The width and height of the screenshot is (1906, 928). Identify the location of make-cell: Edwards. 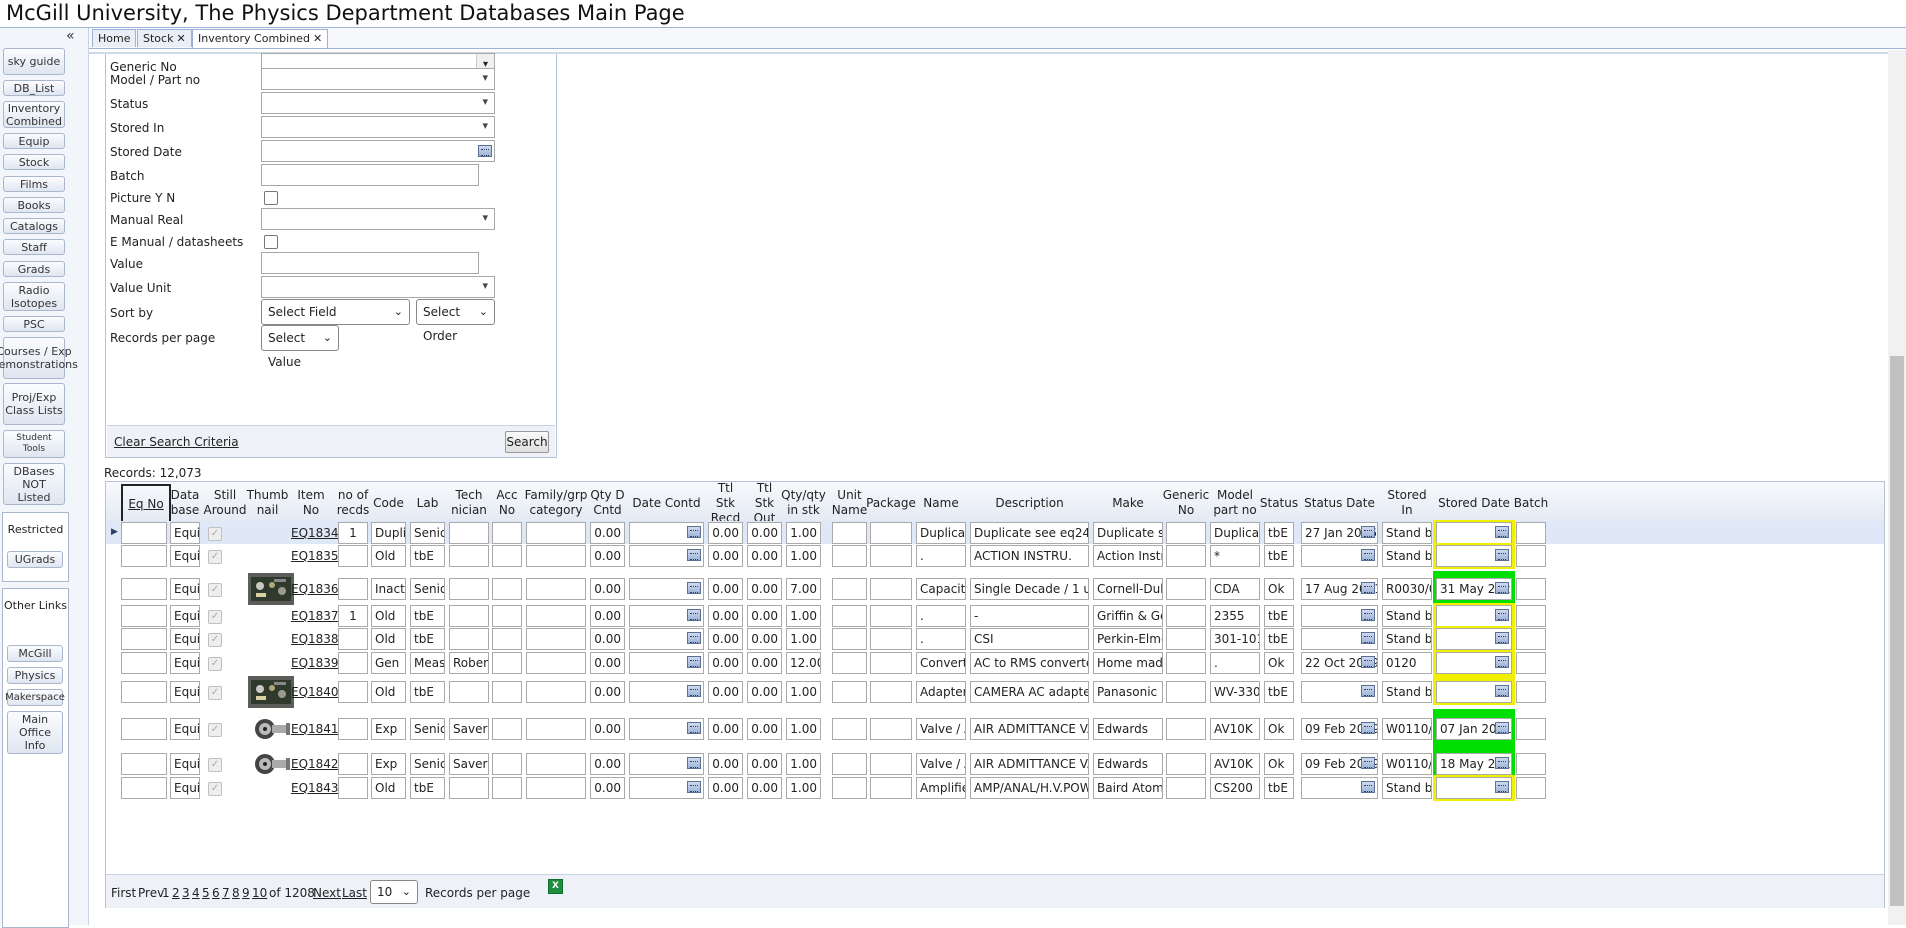
(1128, 764).